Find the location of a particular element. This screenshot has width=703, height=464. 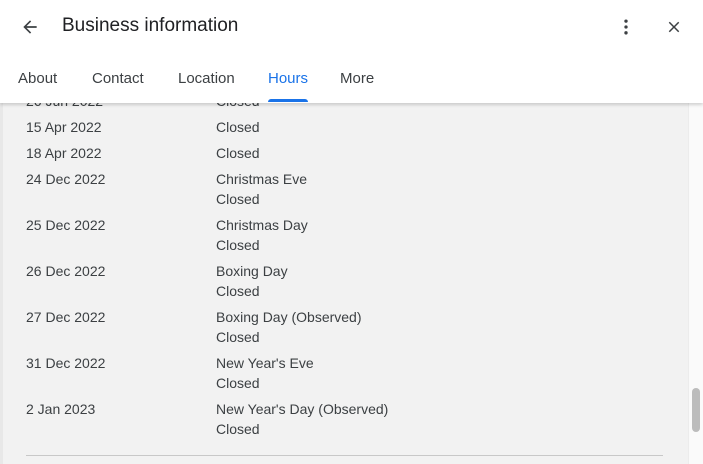

page-title: Business information is located at coordinates (150, 25).